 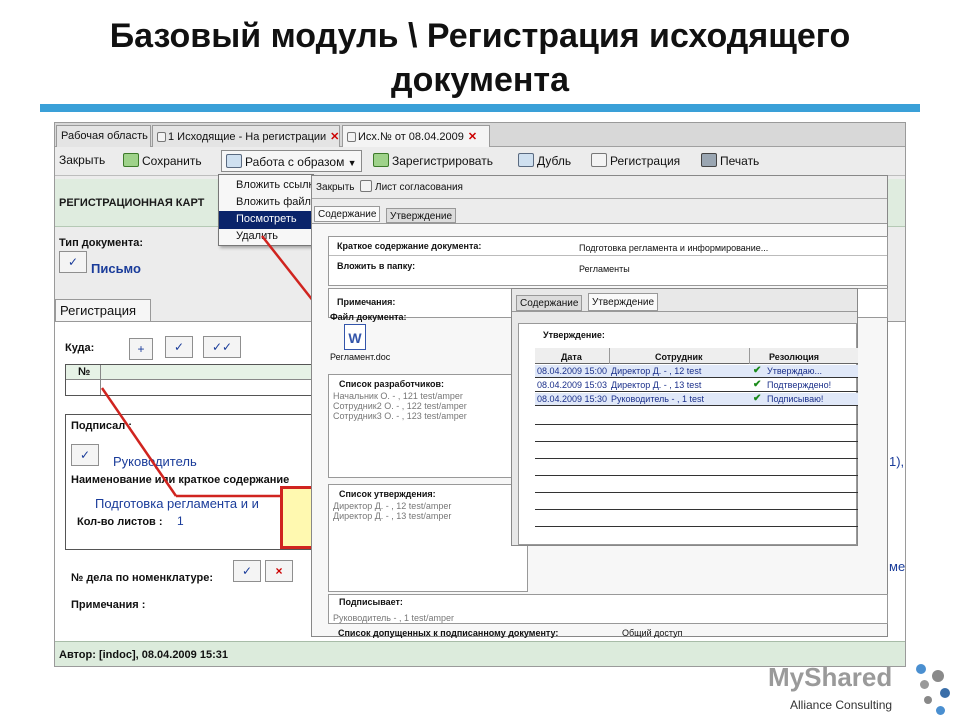 What do you see at coordinates (841, 705) in the screenshot?
I see `footer-company: Alliance Consulting` at bounding box center [841, 705].